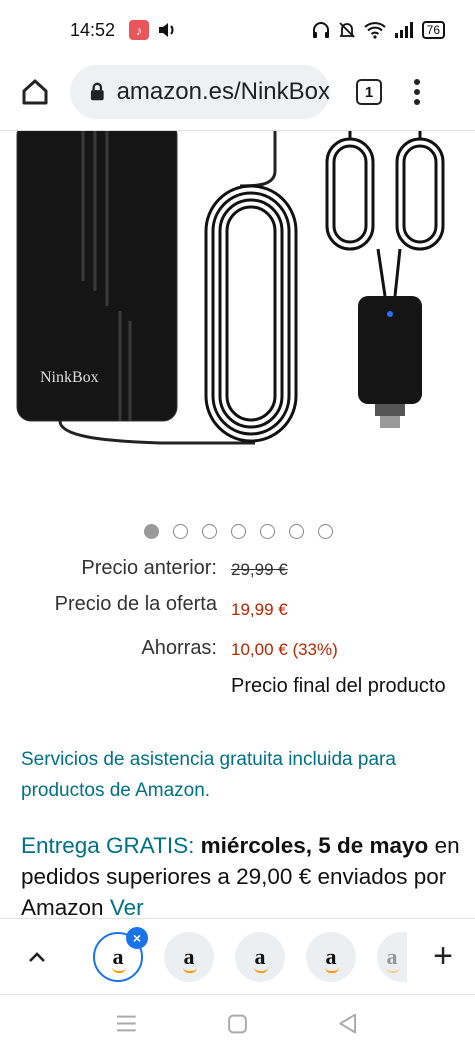 The height and width of the screenshot is (1056, 475). What do you see at coordinates (314, 845) in the screenshot?
I see `delivery-date: miércoles, 5 de mayo` at bounding box center [314, 845].